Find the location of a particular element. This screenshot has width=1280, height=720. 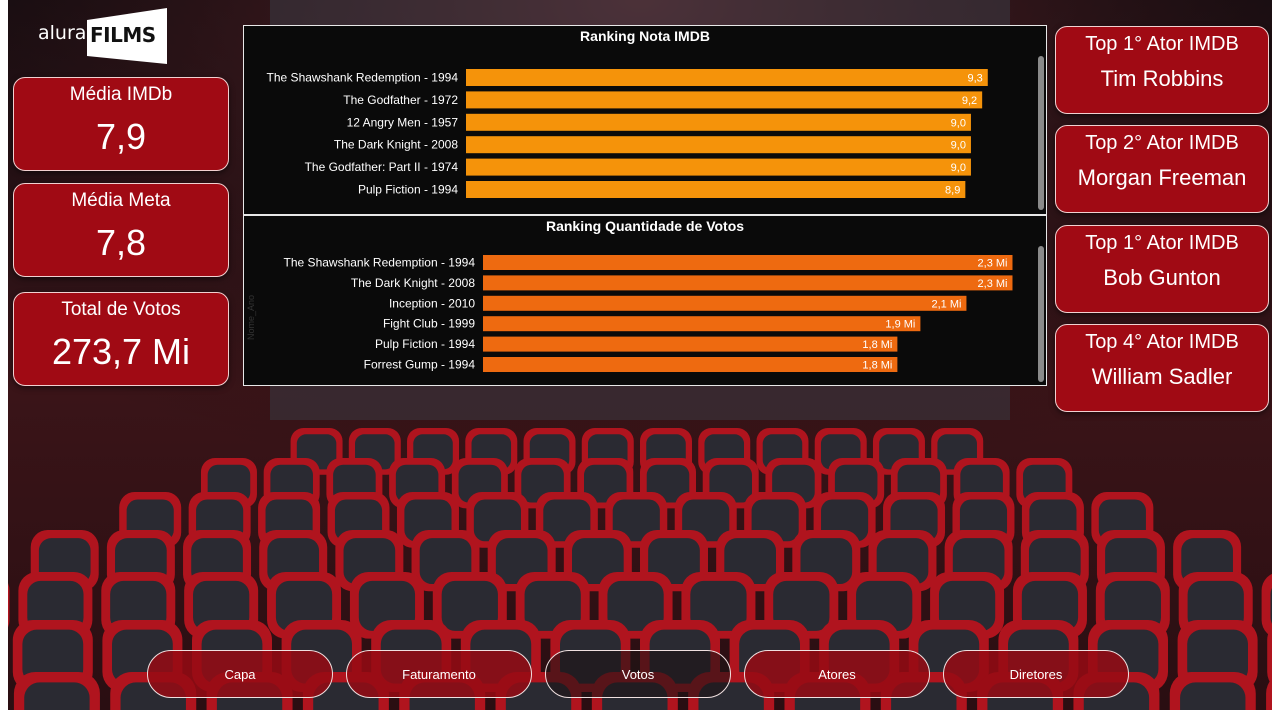

kpi-card-total-votos: Total de Votos 273,7 Mi is located at coordinates (121, 339).